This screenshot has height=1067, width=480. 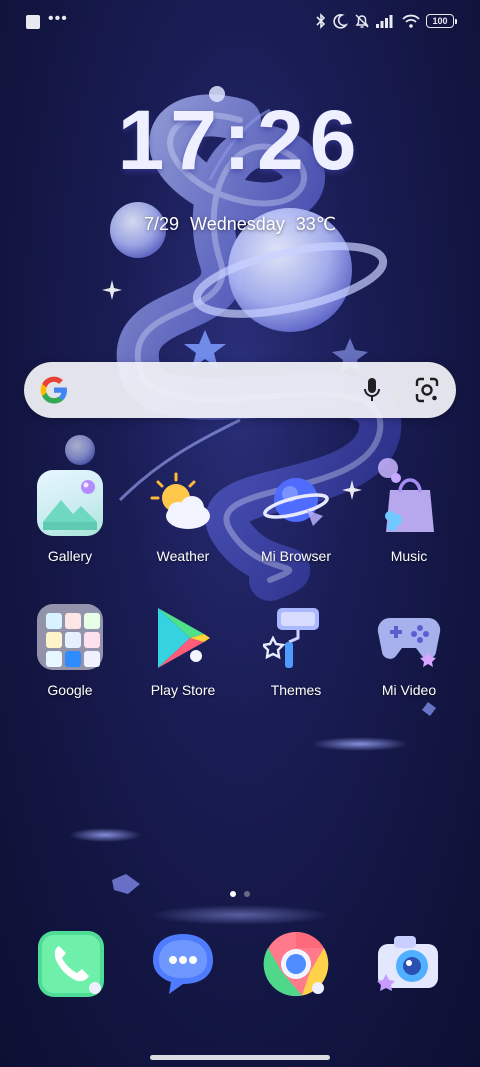 I want to click on app-music: Music, so click(x=409, y=517).